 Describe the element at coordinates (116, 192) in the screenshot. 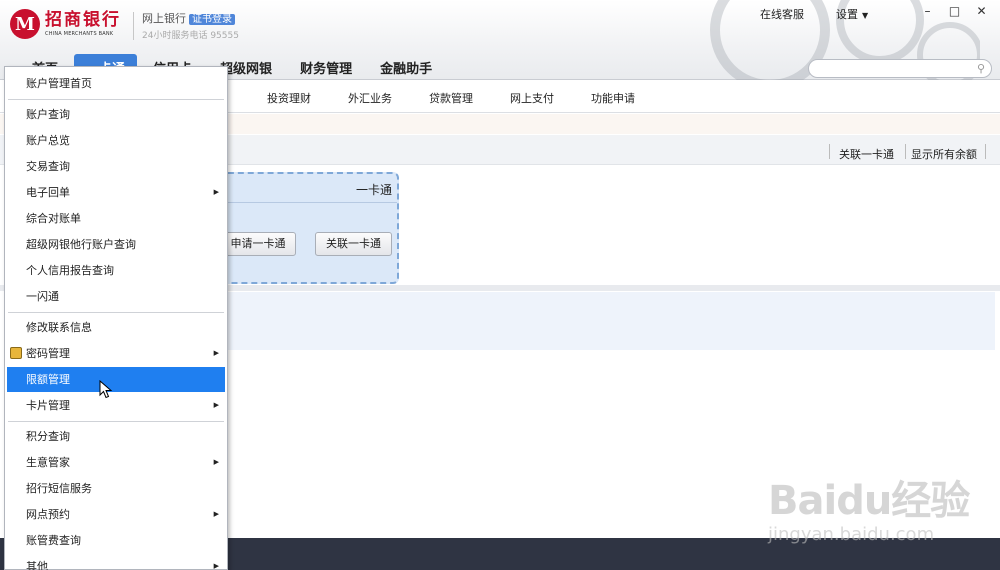

I see `menu-item-e-receipt: 电子回单 ▶` at that location.